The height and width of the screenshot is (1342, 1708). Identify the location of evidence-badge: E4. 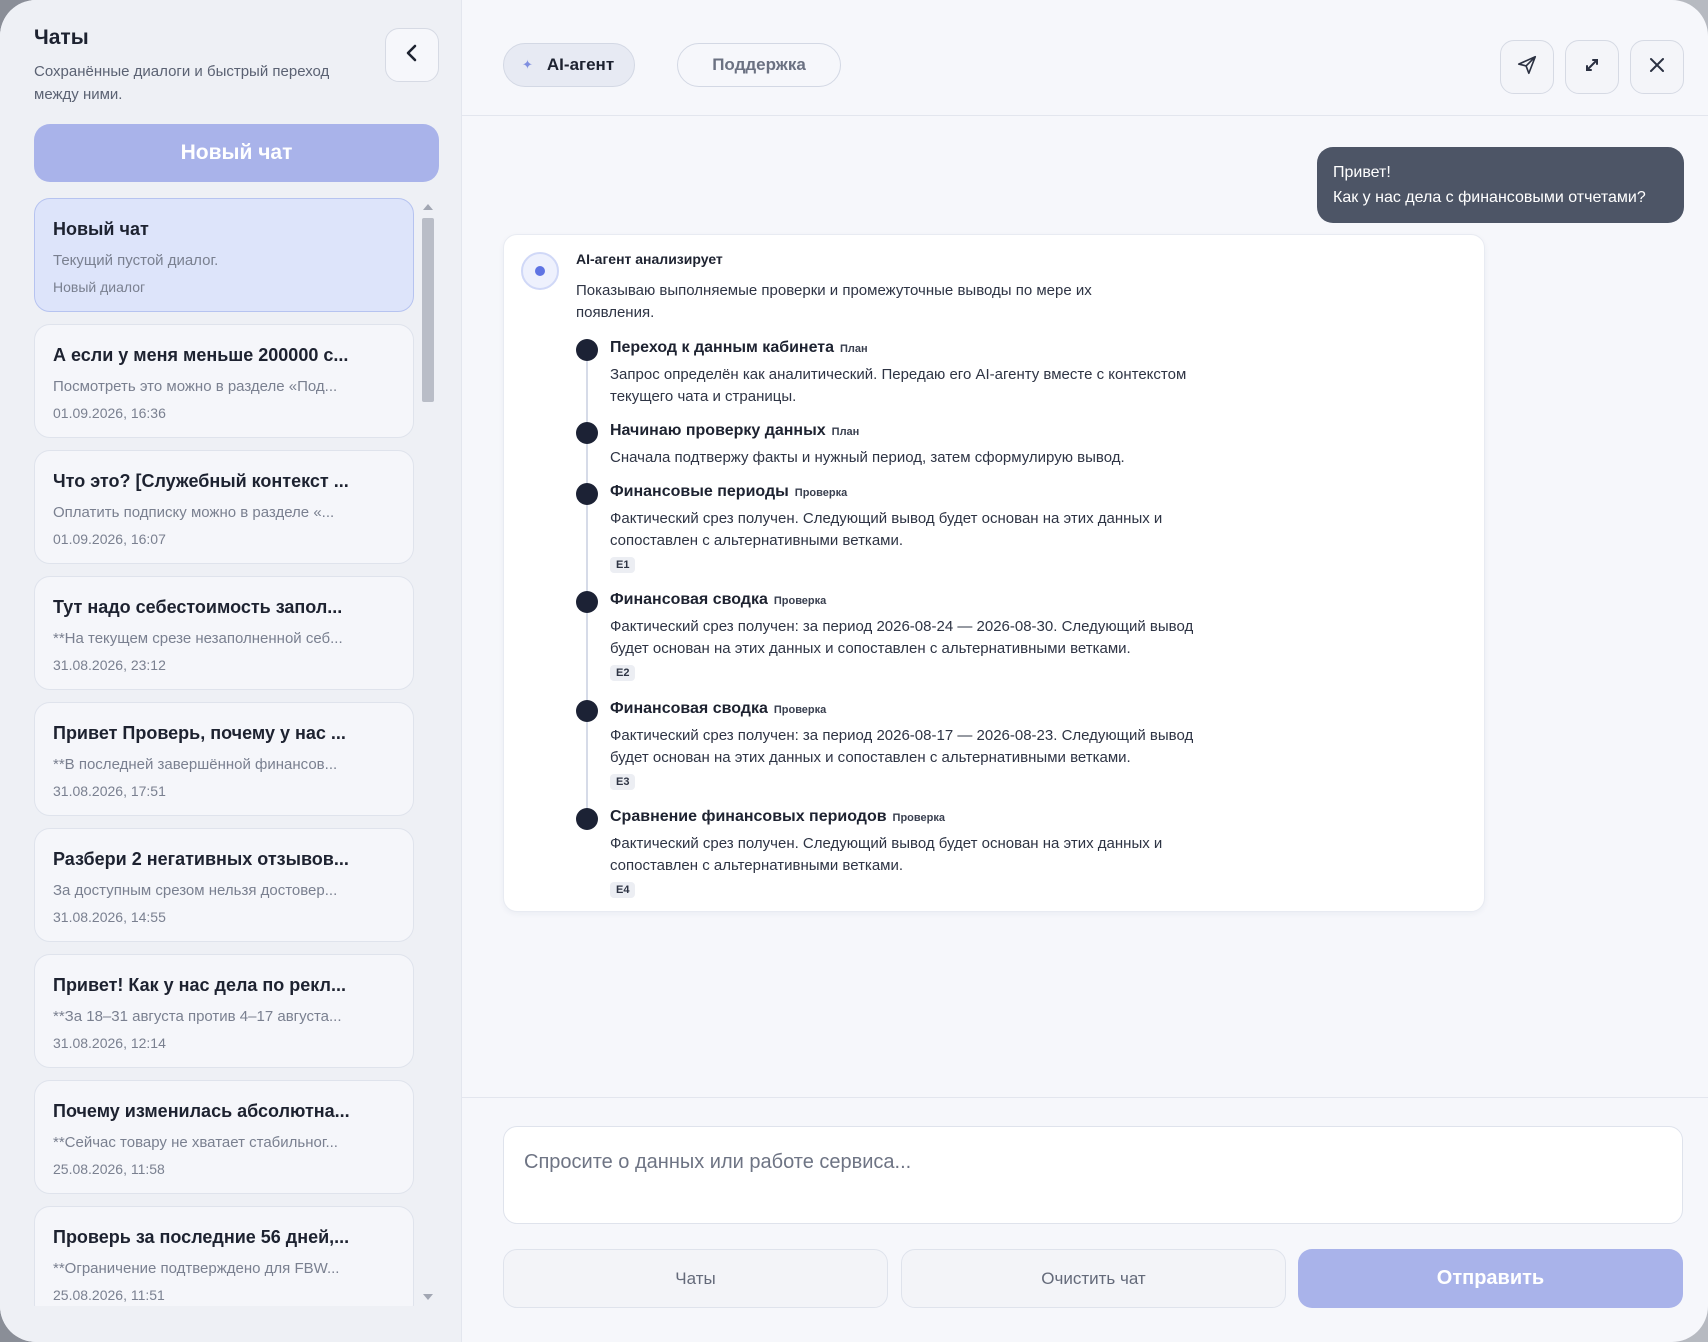
(623, 890).